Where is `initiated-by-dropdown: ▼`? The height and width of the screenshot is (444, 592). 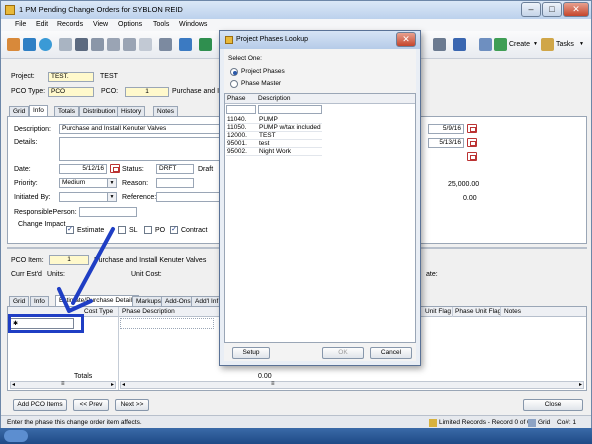 initiated-by-dropdown: ▼ is located at coordinates (88, 197).